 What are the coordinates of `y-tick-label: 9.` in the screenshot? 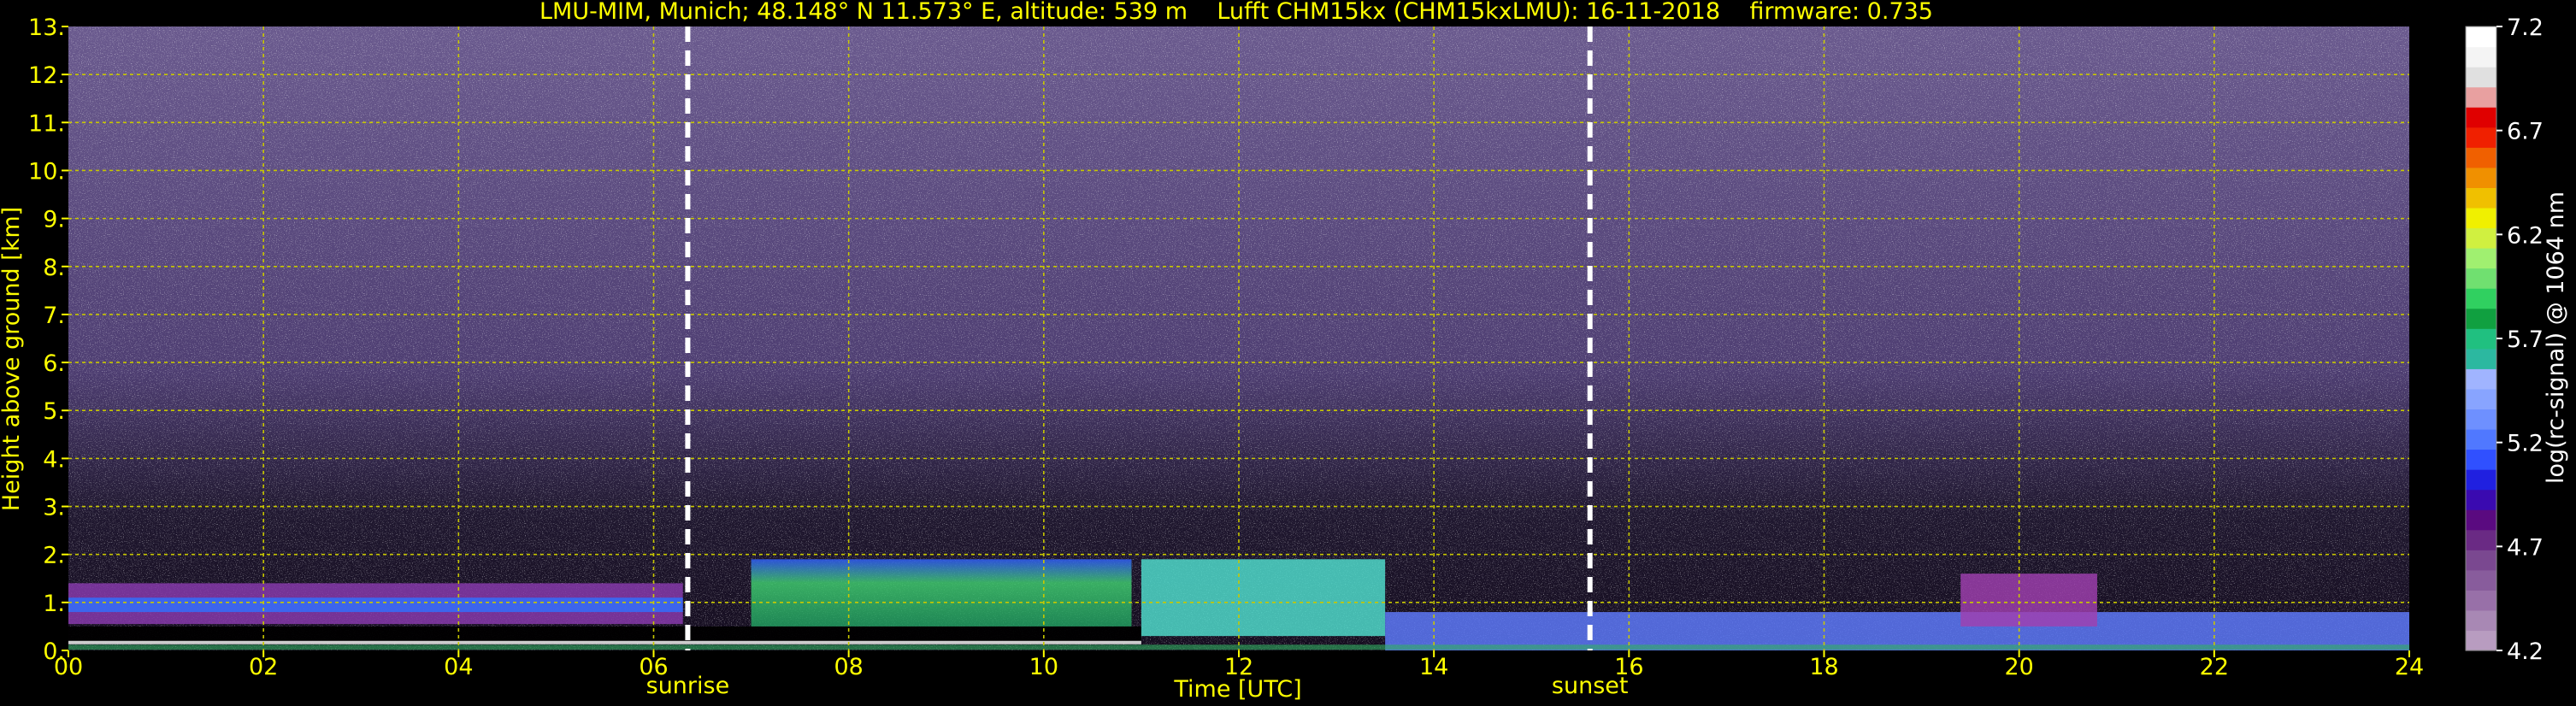 It's located at (54, 220).